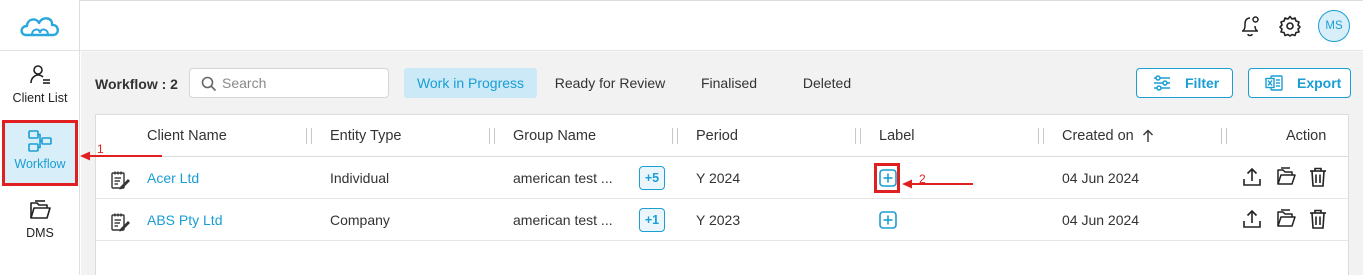 This screenshot has width=1363, height=275. I want to click on export-button: Export, so click(1299, 83).